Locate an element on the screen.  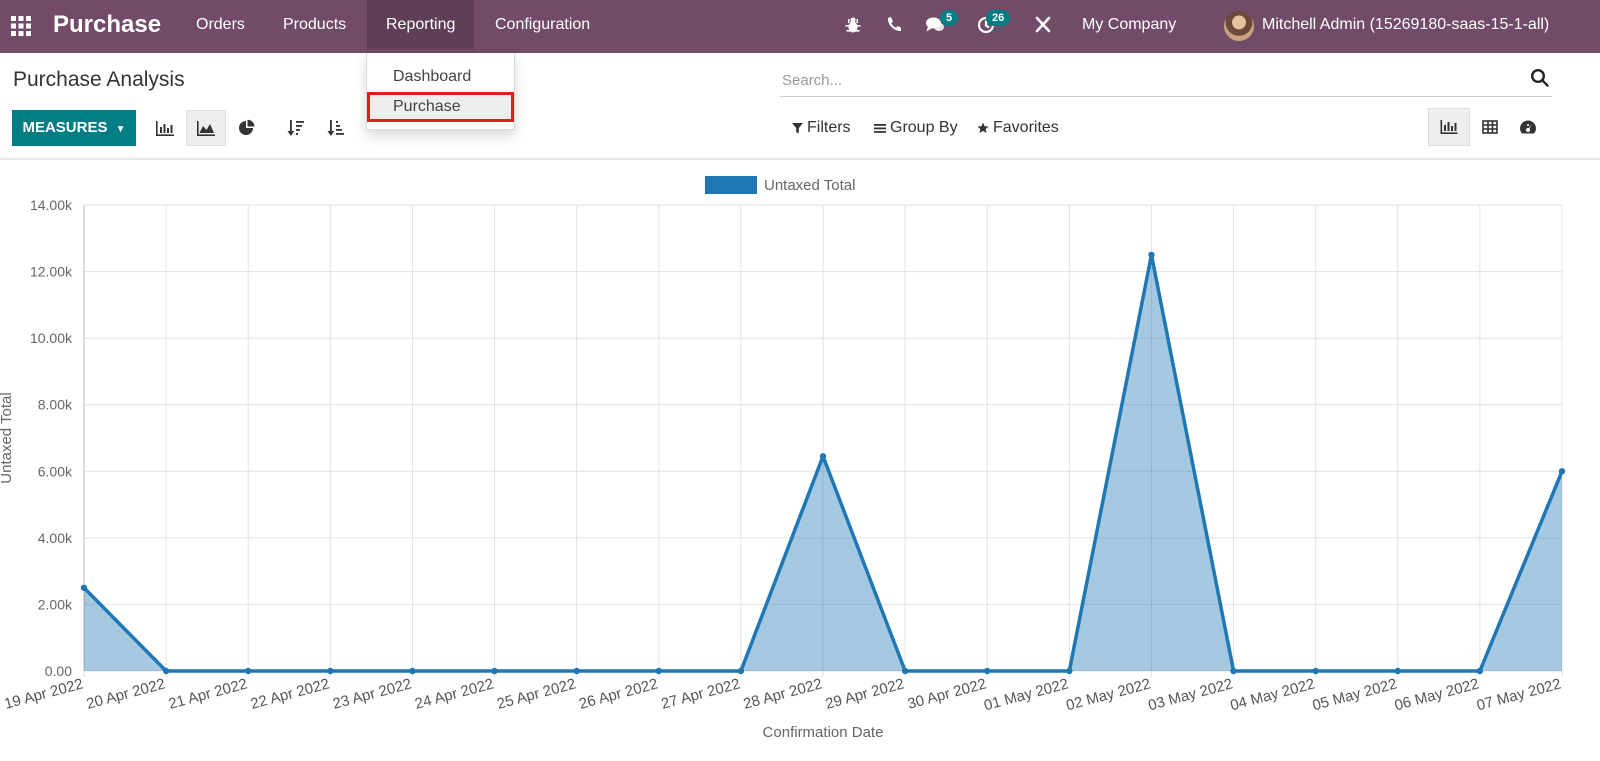
legend-swatch-untaxed-total is located at coordinates (731, 185).